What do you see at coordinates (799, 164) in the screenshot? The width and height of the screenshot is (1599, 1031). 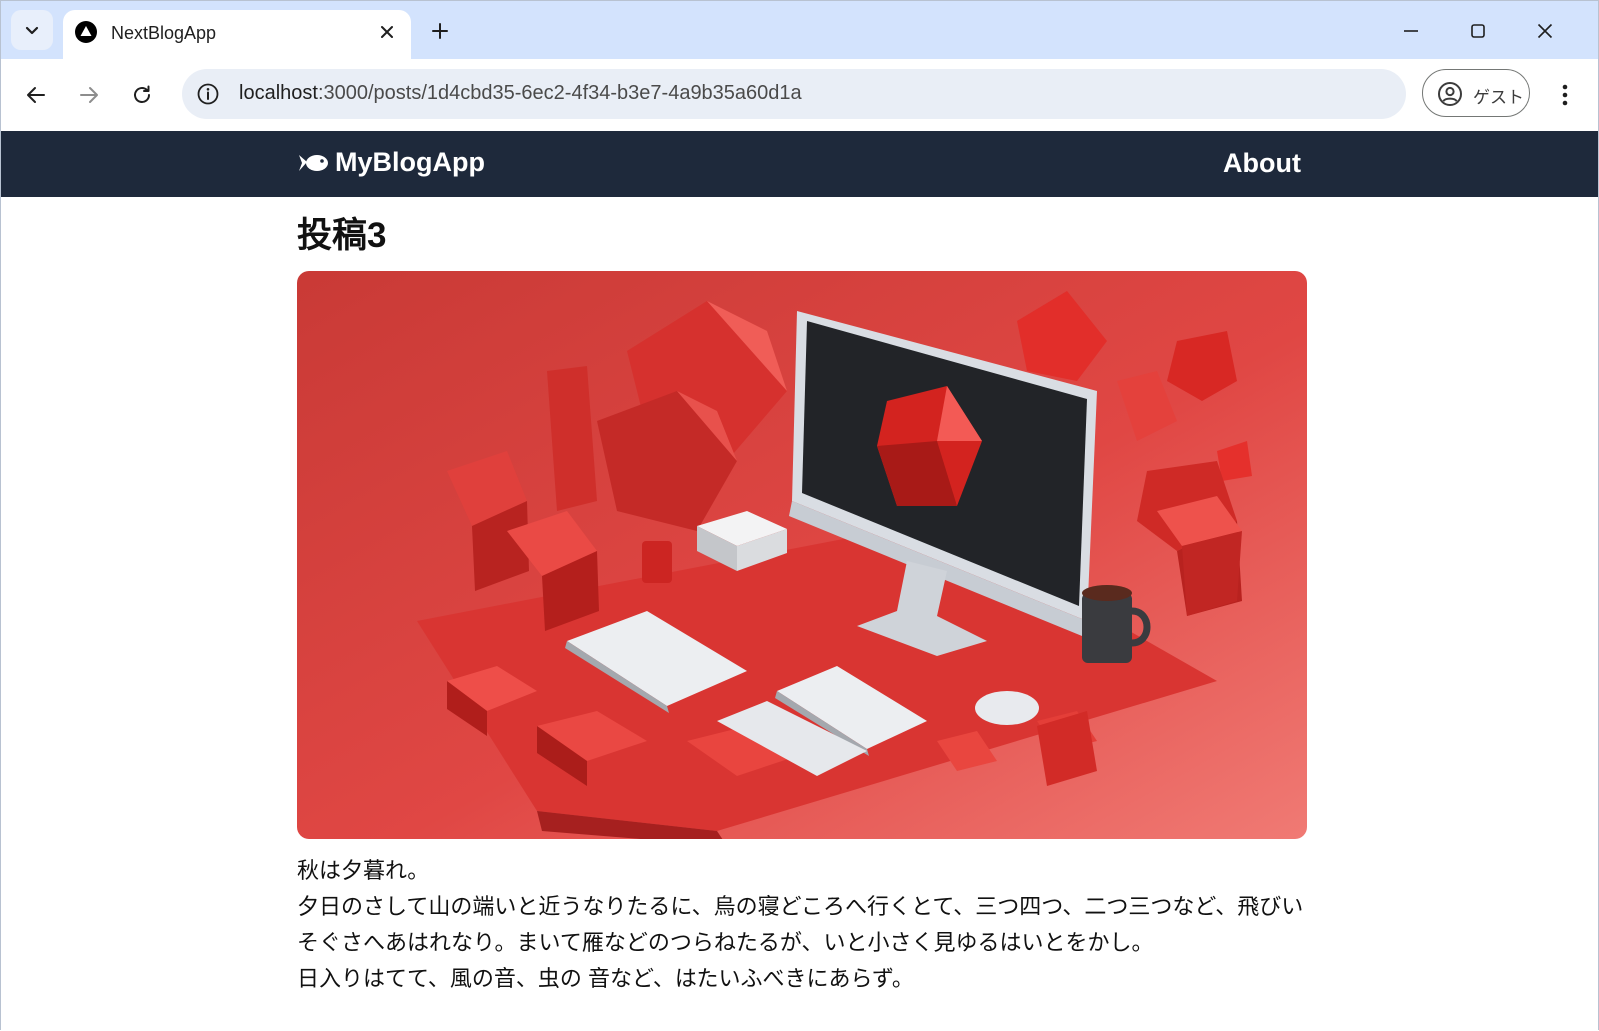 I see `site-header: MyBlogApp About` at bounding box center [799, 164].